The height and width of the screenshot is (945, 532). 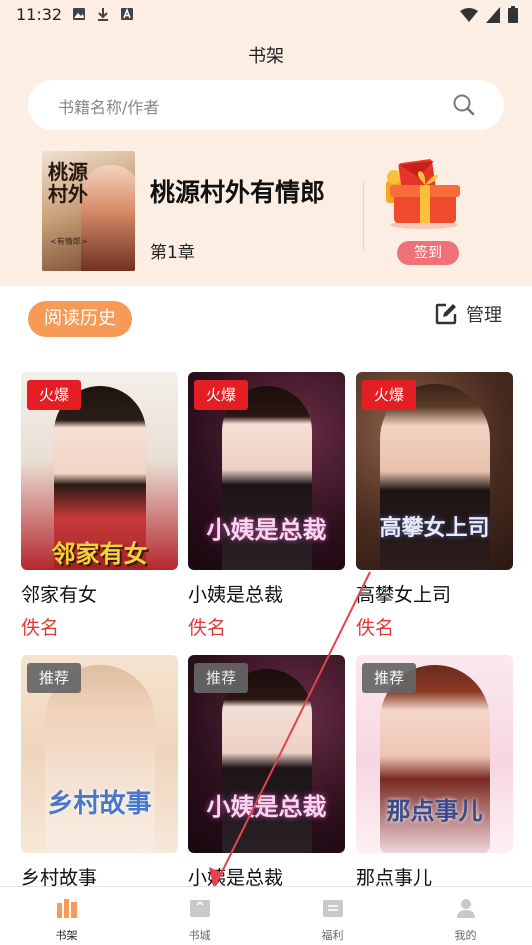 I want to click on book-card: 小姨是总裁 推荐 小姨是总裁, so click(x=266, y=772).